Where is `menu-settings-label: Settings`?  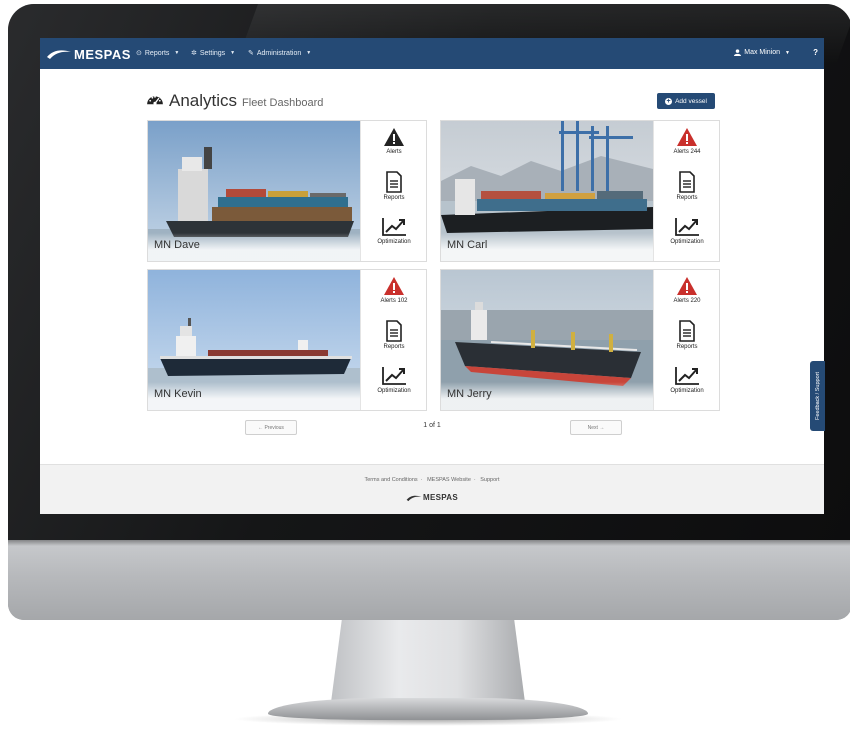
menu-settings-label: Settings is located at coordinates (212, 53).